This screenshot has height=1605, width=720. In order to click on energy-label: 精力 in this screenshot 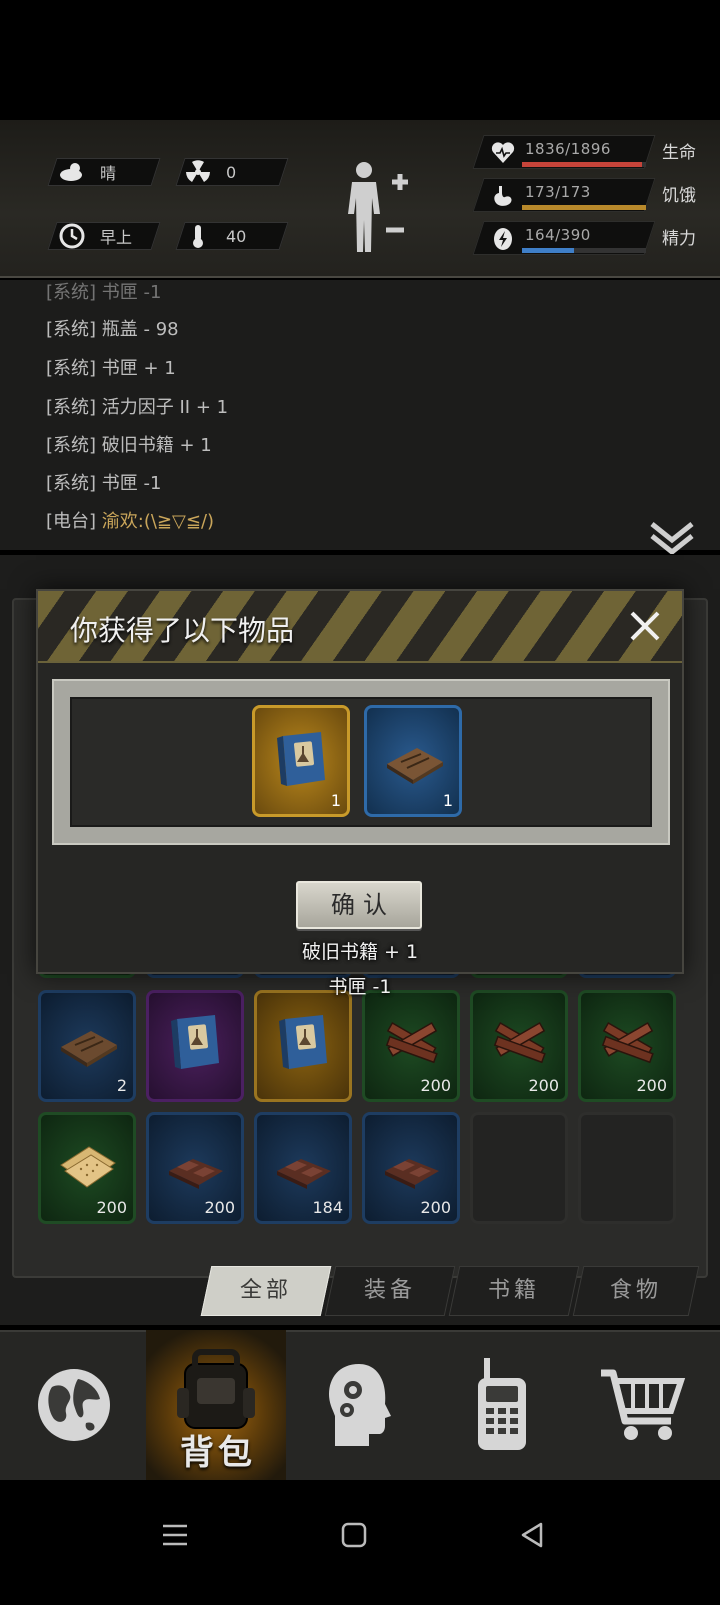, I will do `click(679, 239)`.